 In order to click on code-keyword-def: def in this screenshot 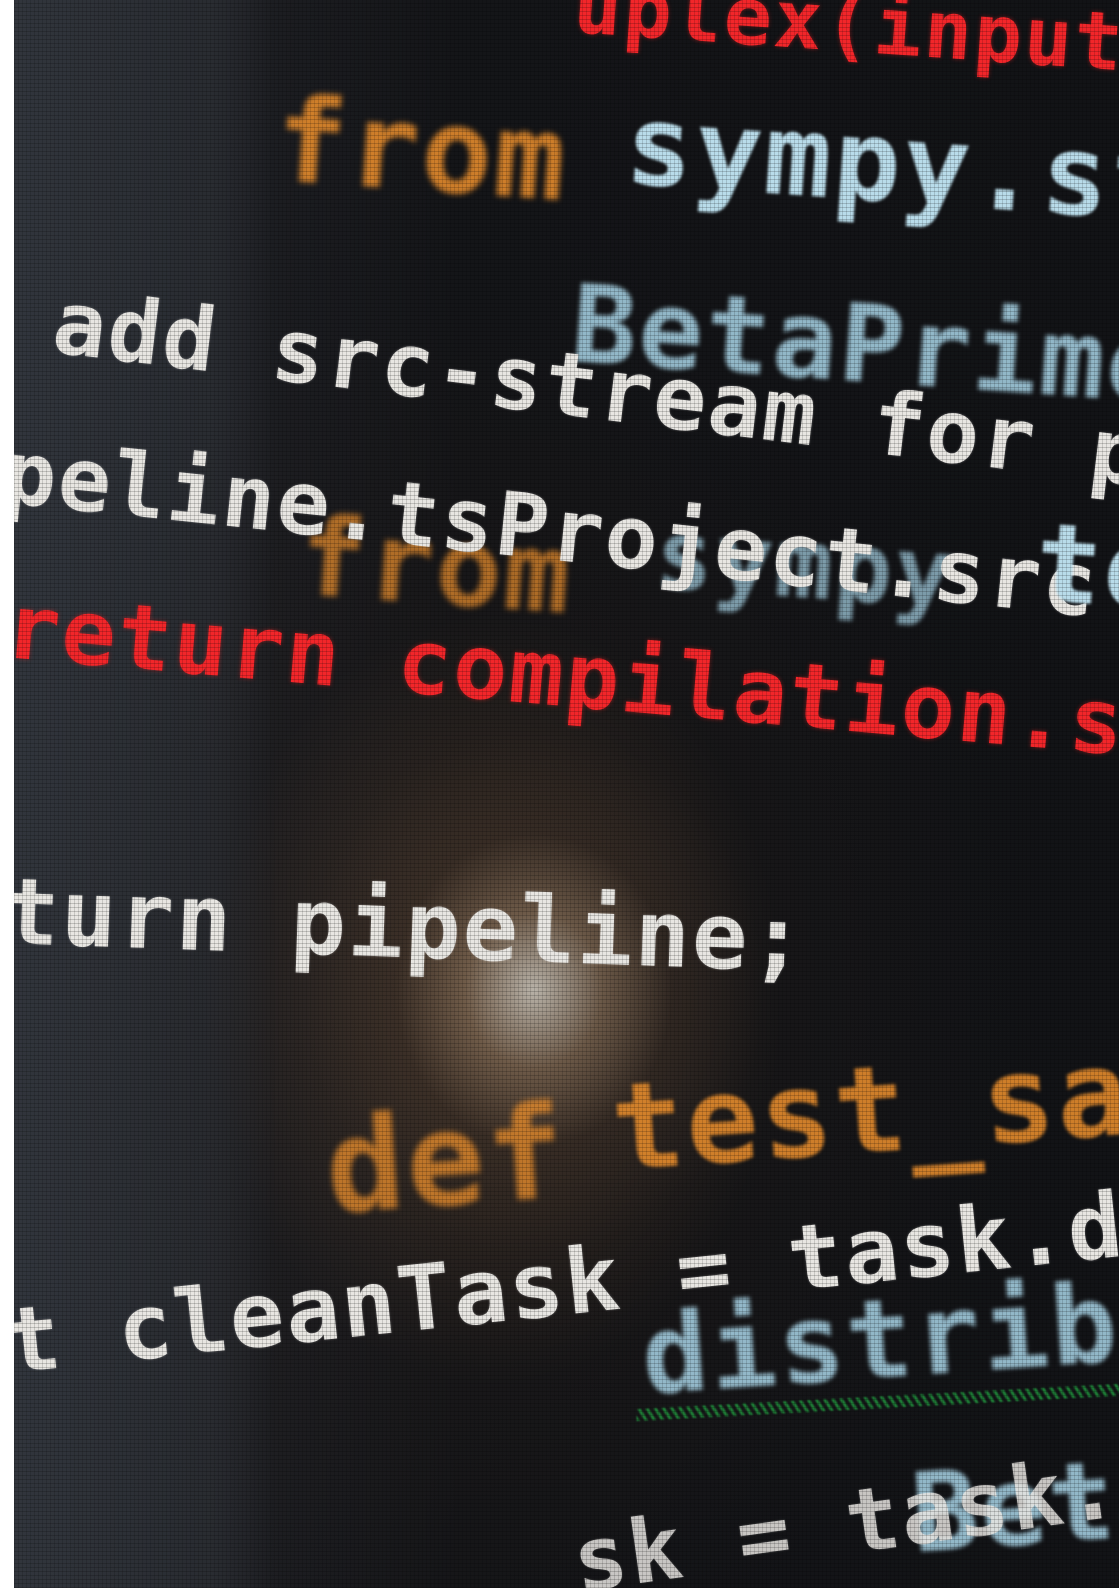, I will do `click(446, 1159)`.